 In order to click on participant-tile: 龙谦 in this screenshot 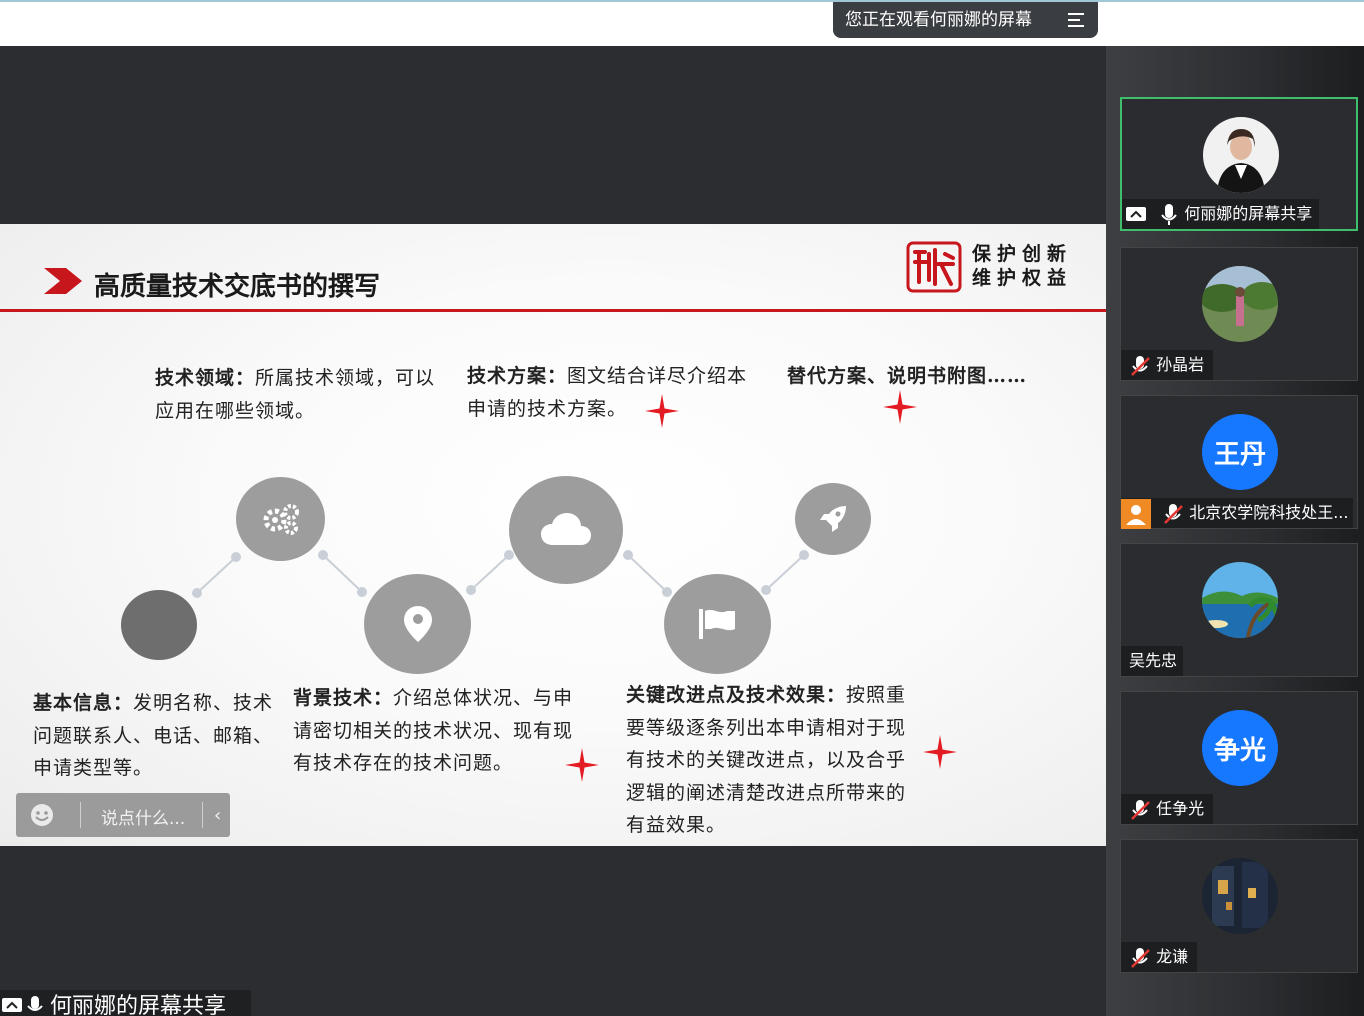, I will do `click(1239, 906)`.